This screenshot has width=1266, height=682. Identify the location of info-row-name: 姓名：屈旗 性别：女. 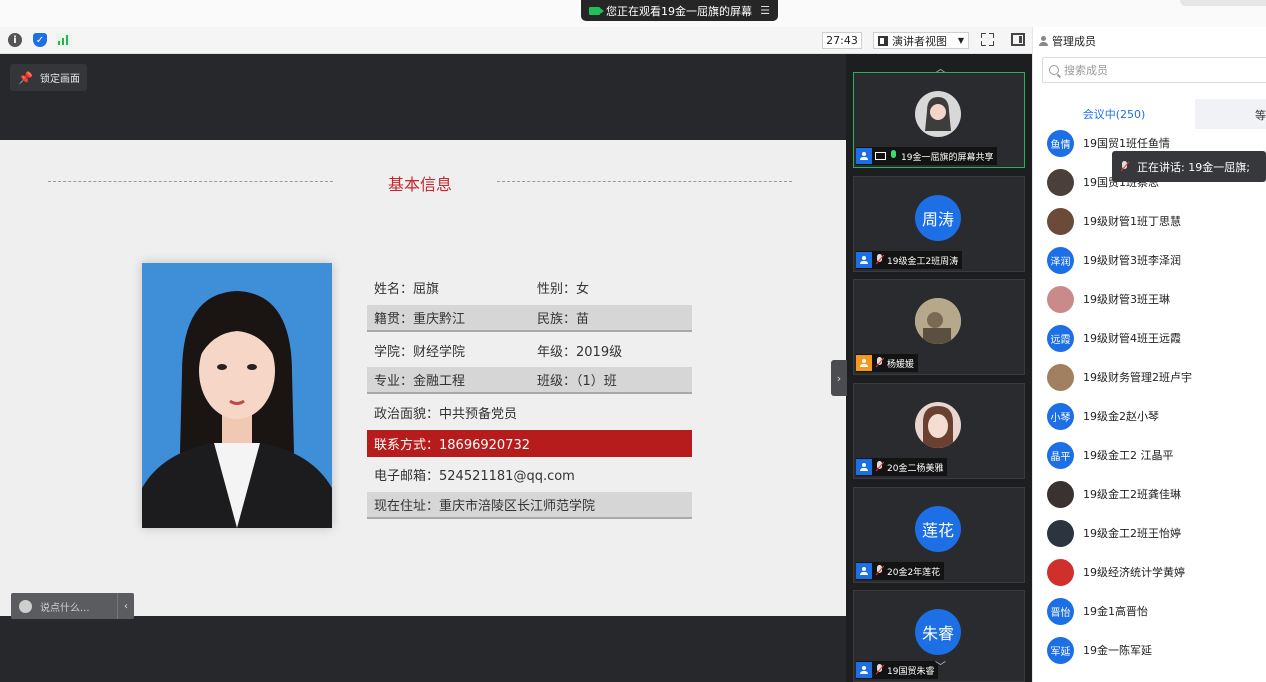
(529, 287).